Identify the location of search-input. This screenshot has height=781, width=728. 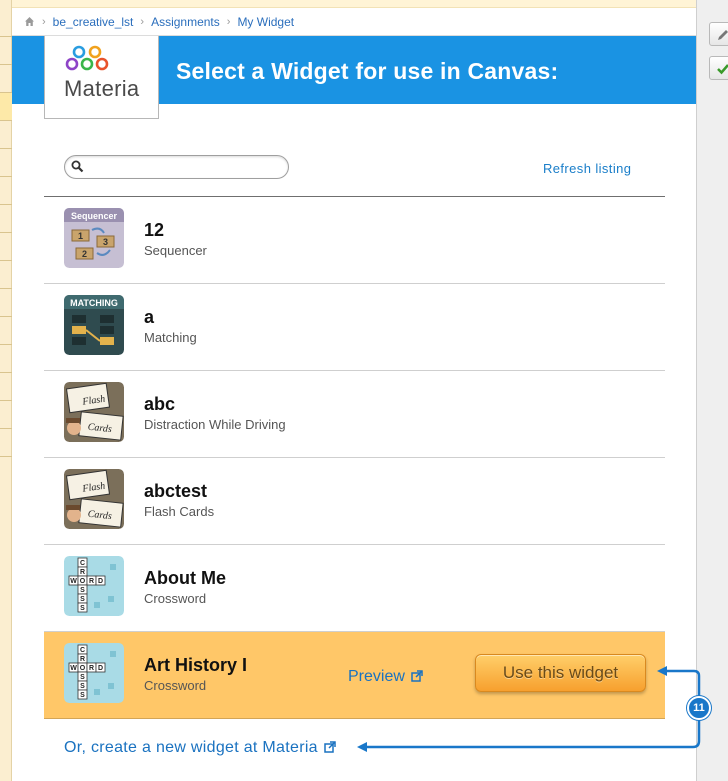
(184, 167).